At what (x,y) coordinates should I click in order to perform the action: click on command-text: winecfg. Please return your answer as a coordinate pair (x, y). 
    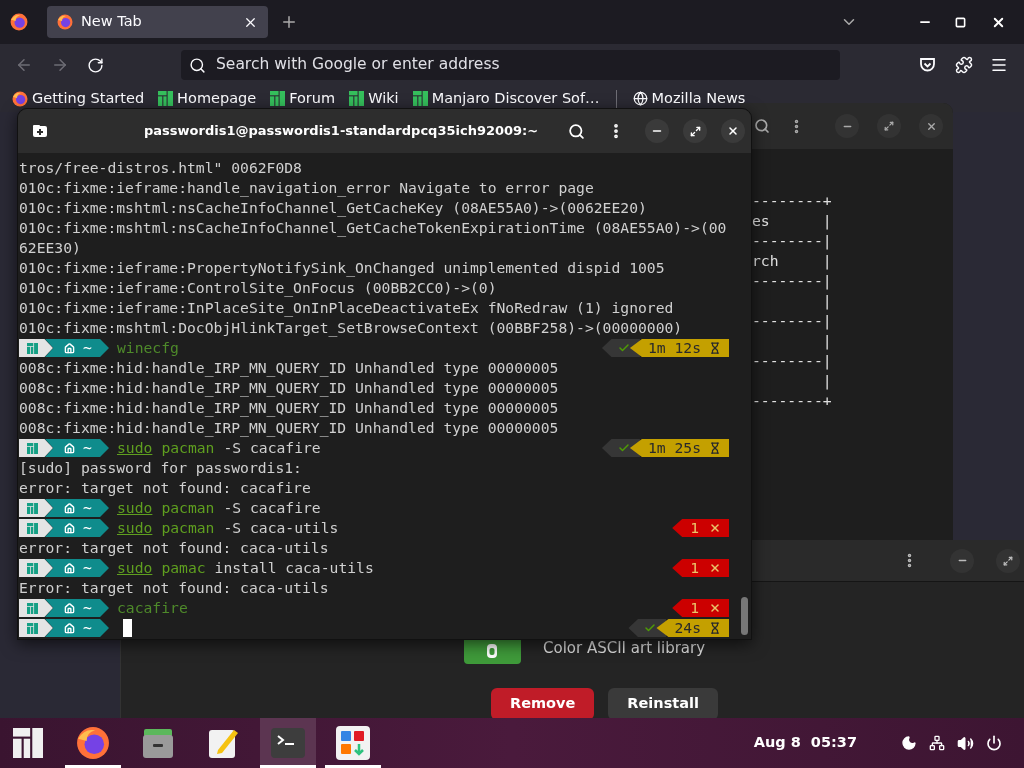
    Looking at the image, I should click on (148, 348).